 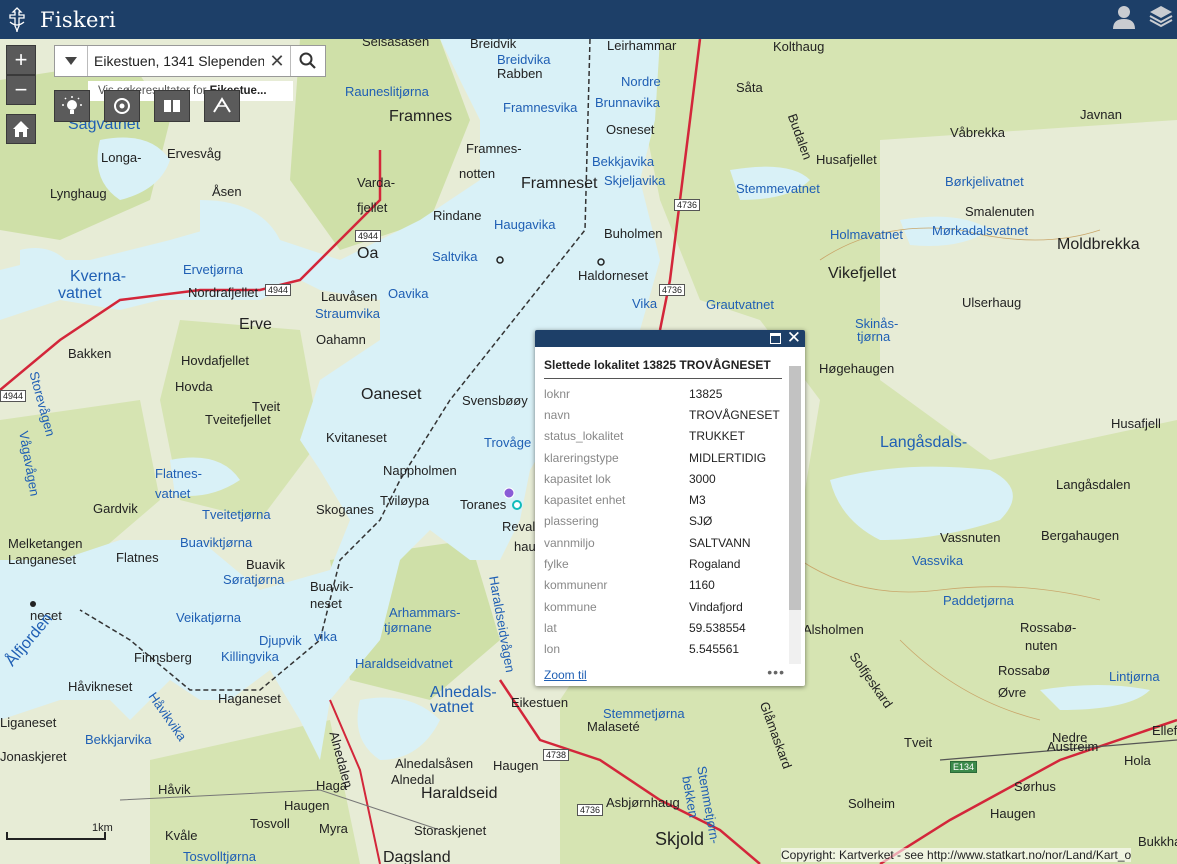 I want to click on map-label: Austreim, so click(x=1073, y=746).